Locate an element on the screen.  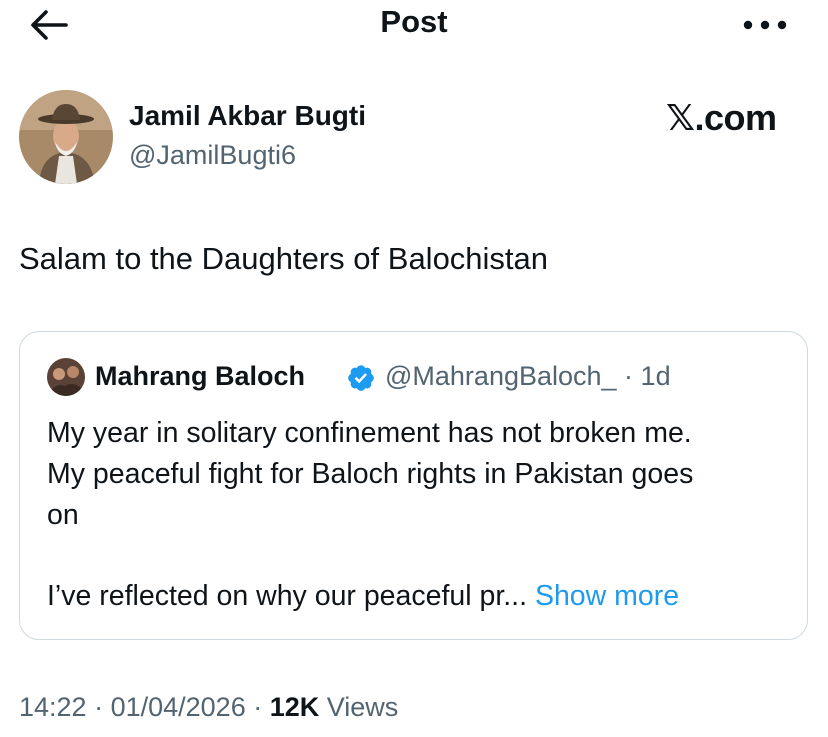
post-text: Salam to the Daughters of Balochistan is located at coordinates (284, 258).